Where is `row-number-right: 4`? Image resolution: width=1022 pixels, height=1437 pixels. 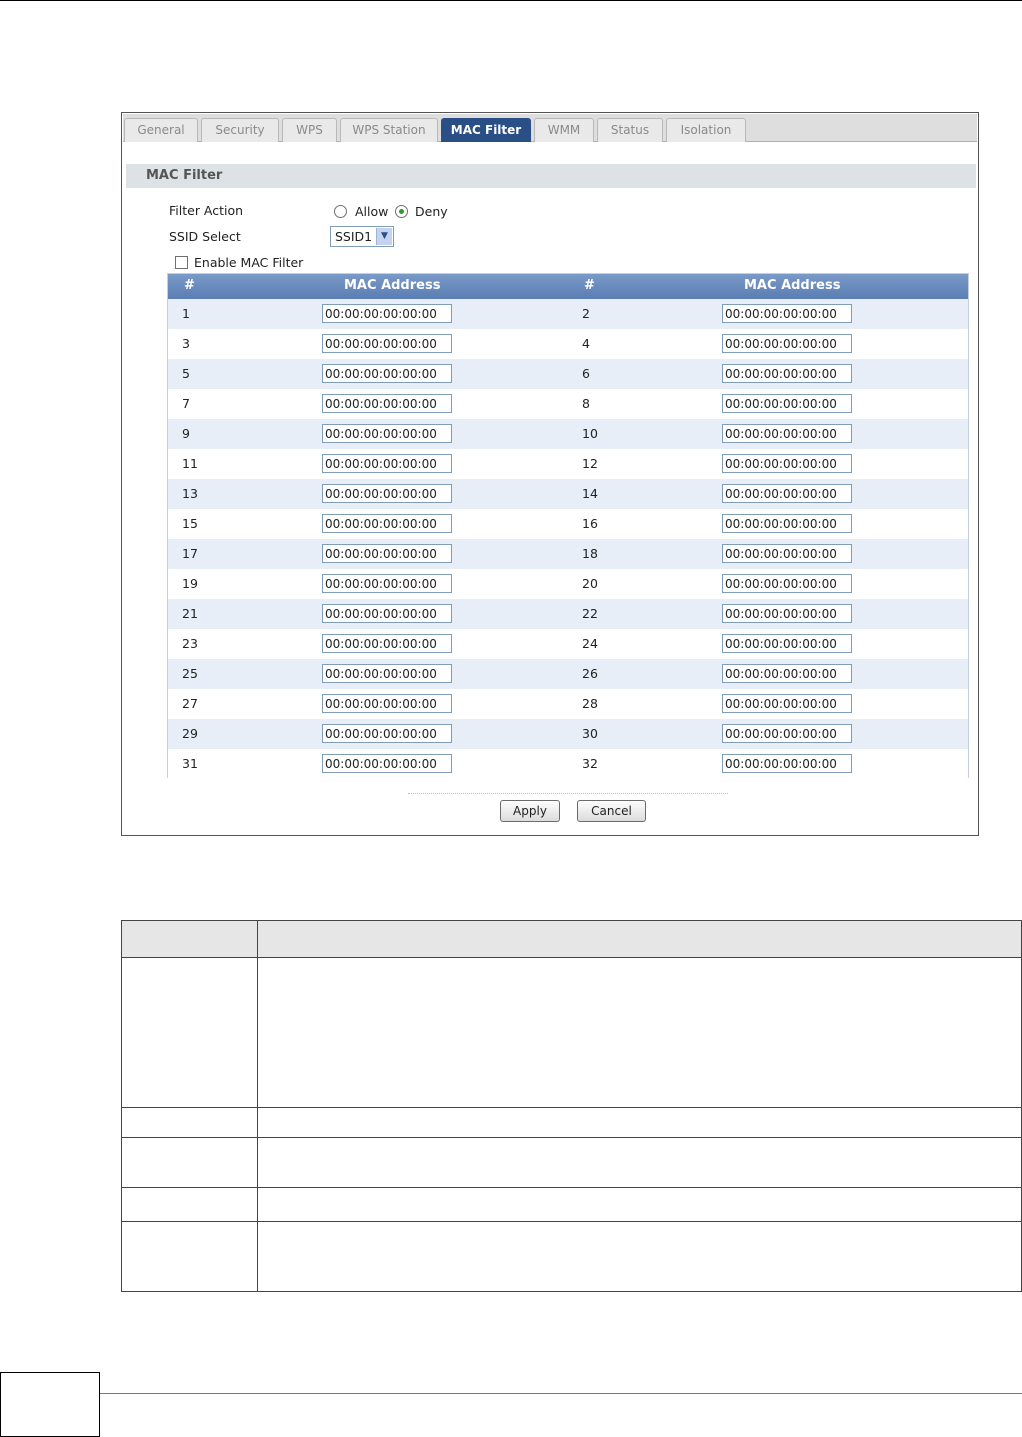 row-number-right: 4 is located at coordinates (586, 343).